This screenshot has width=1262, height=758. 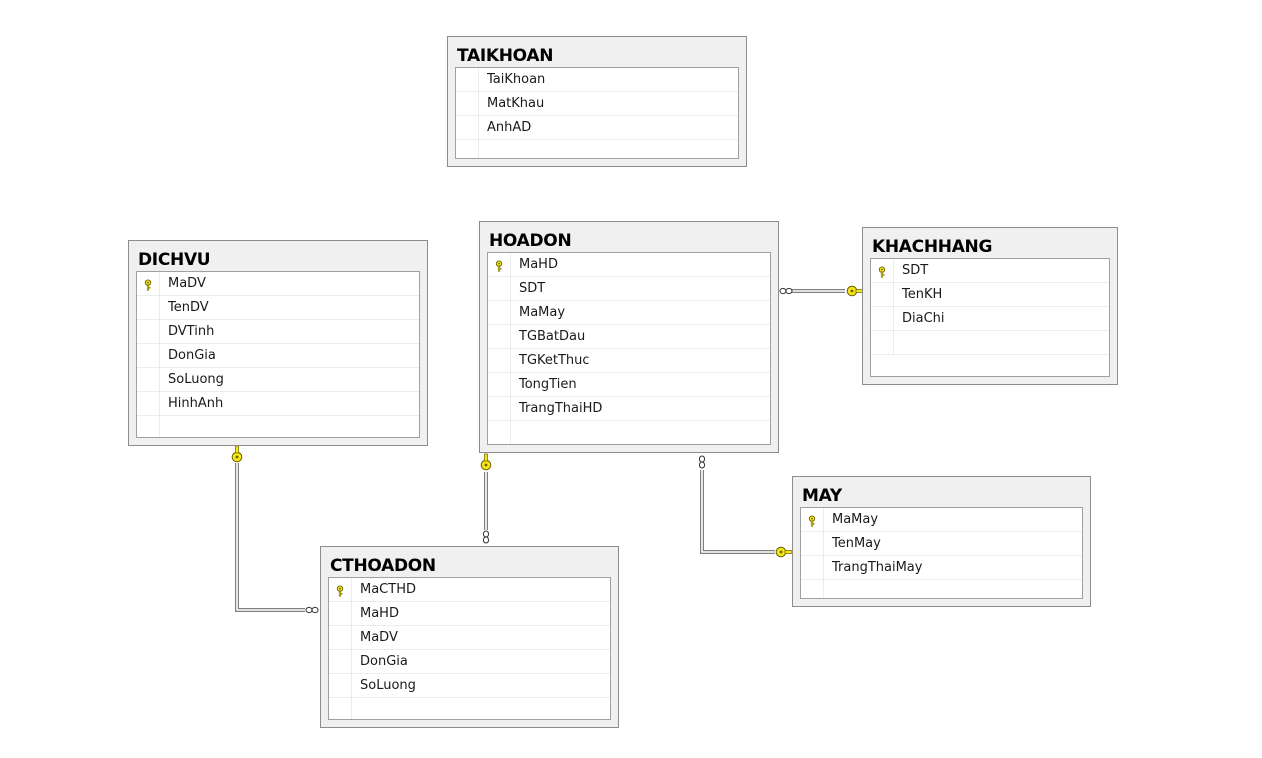 I want to click on column-name: TaiKhoan, so click(x=516, y=79).